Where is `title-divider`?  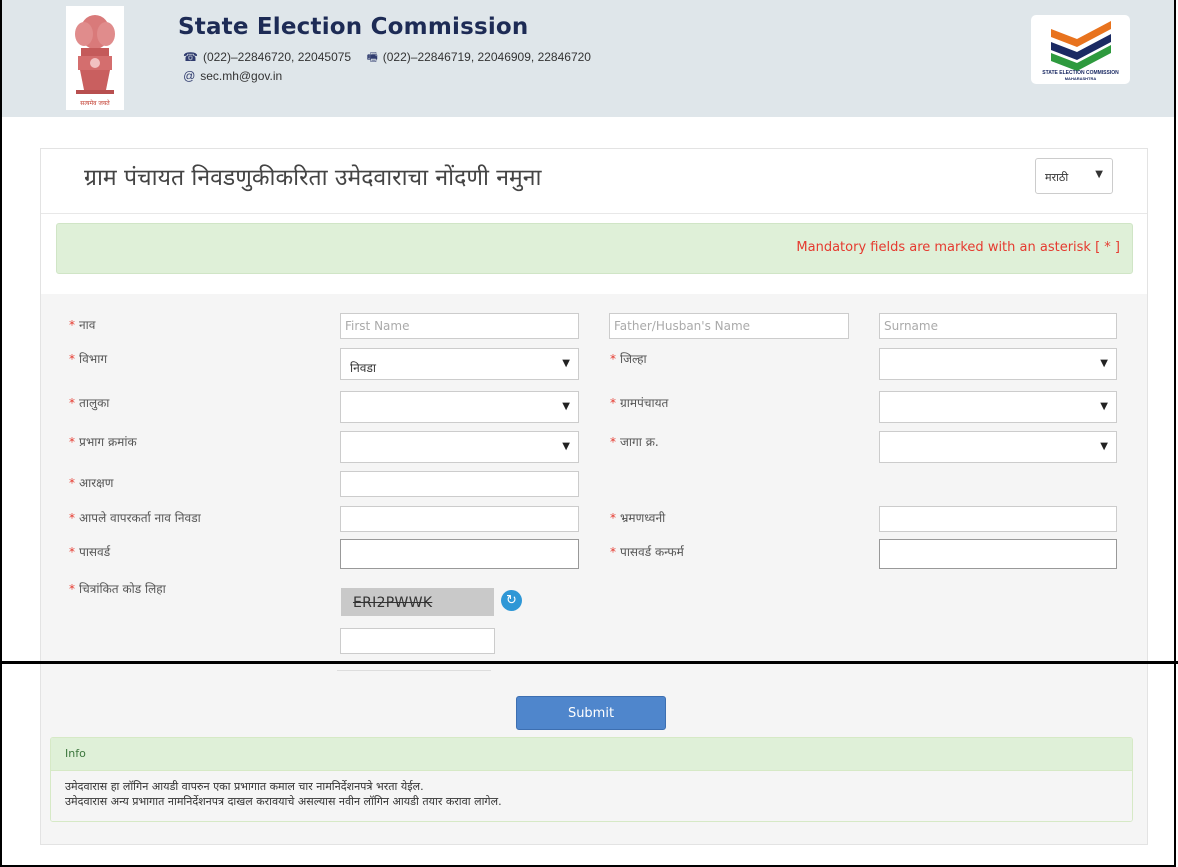
title-divider is located at coordinates (594, 213).